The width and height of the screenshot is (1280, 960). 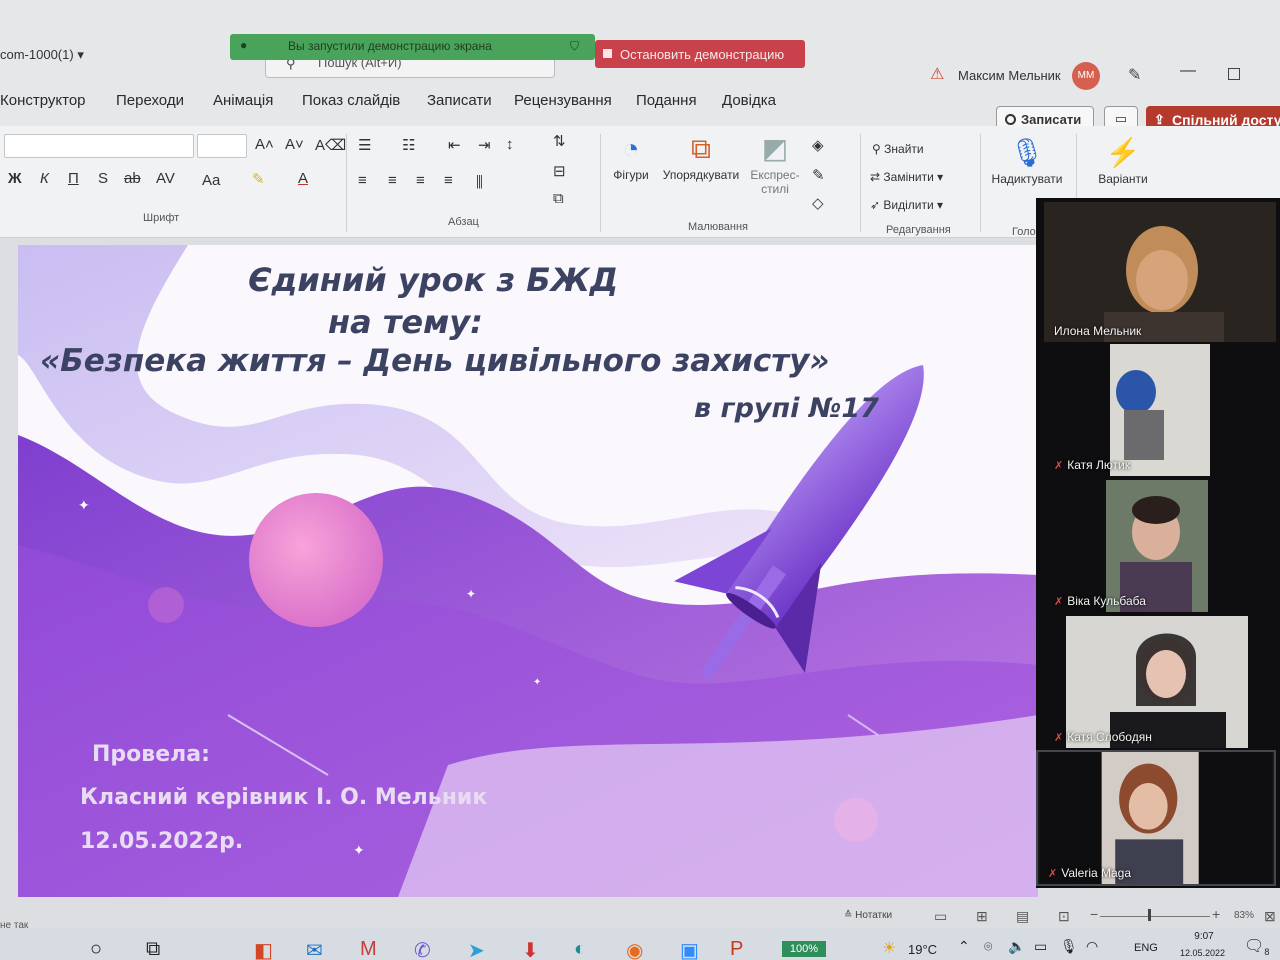 What do you see at coordinates (1202, 953) in the screenshot?
I see `clock-date: 12.05.2022` at bounding box center [1202, 953].